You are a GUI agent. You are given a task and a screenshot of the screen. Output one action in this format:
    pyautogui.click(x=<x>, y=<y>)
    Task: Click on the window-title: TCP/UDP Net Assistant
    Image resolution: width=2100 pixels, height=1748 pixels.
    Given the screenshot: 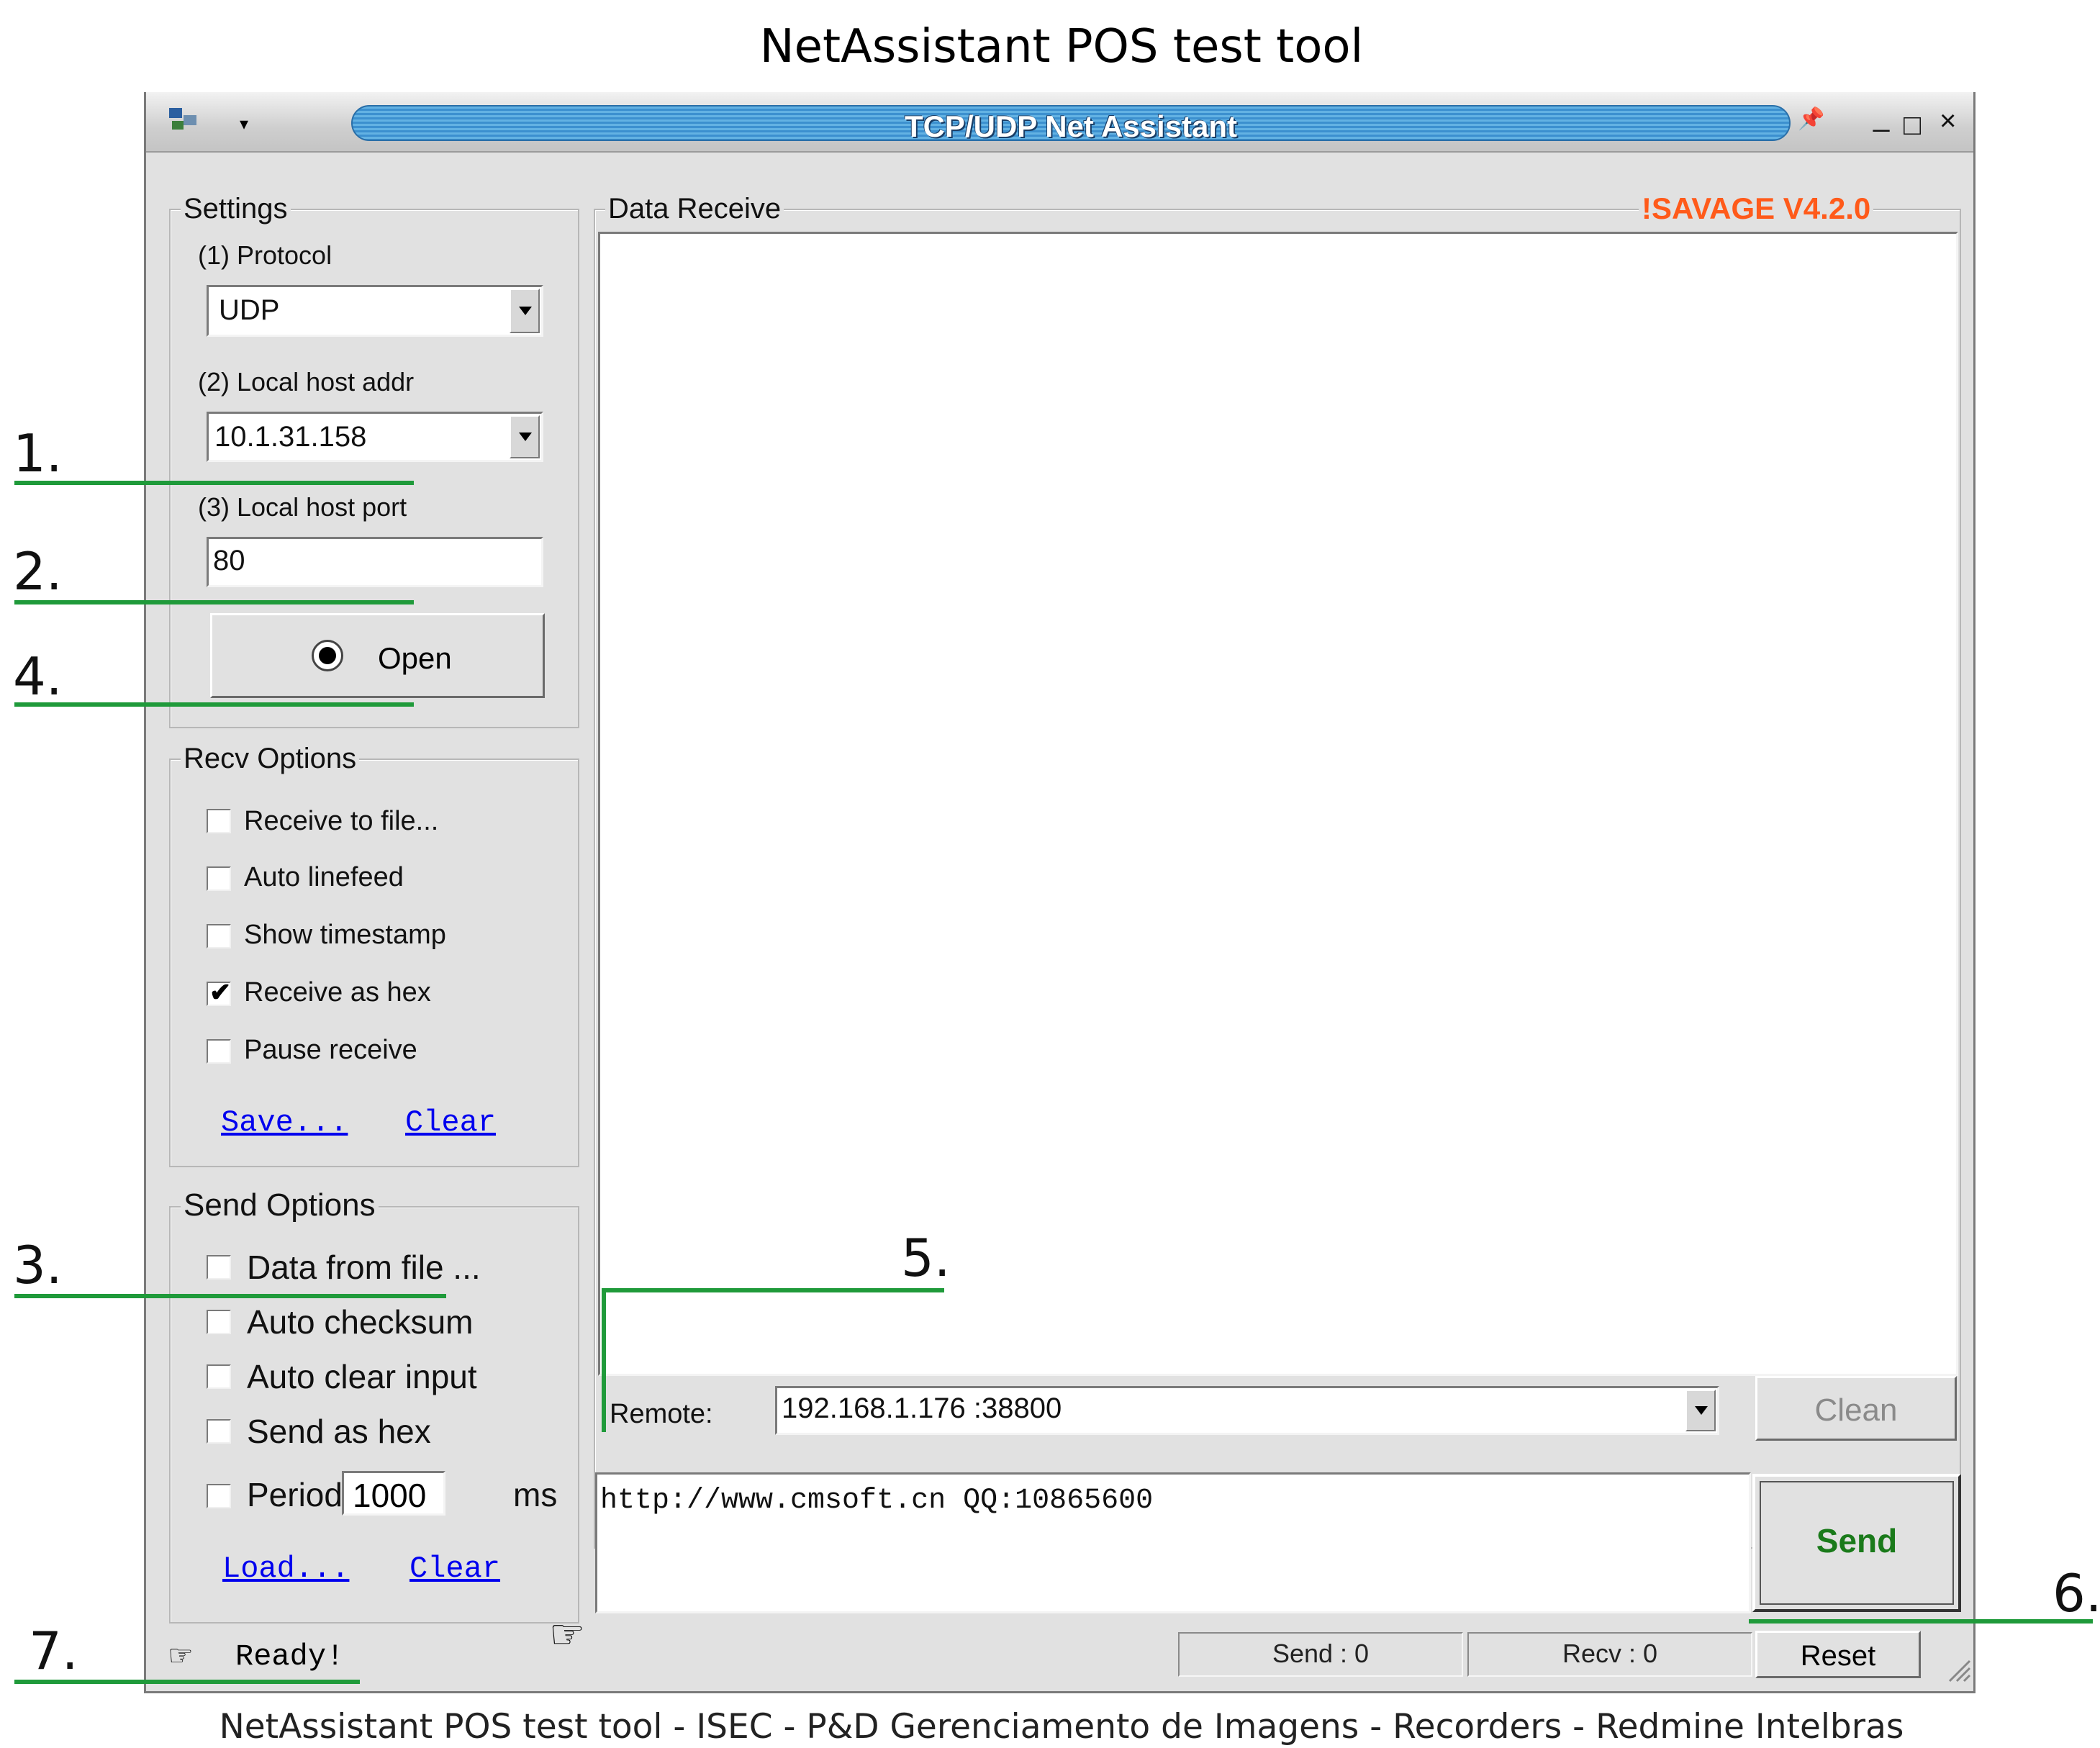 What is the action you would take?
    pyautogui.click(x=1071, y=126)
    